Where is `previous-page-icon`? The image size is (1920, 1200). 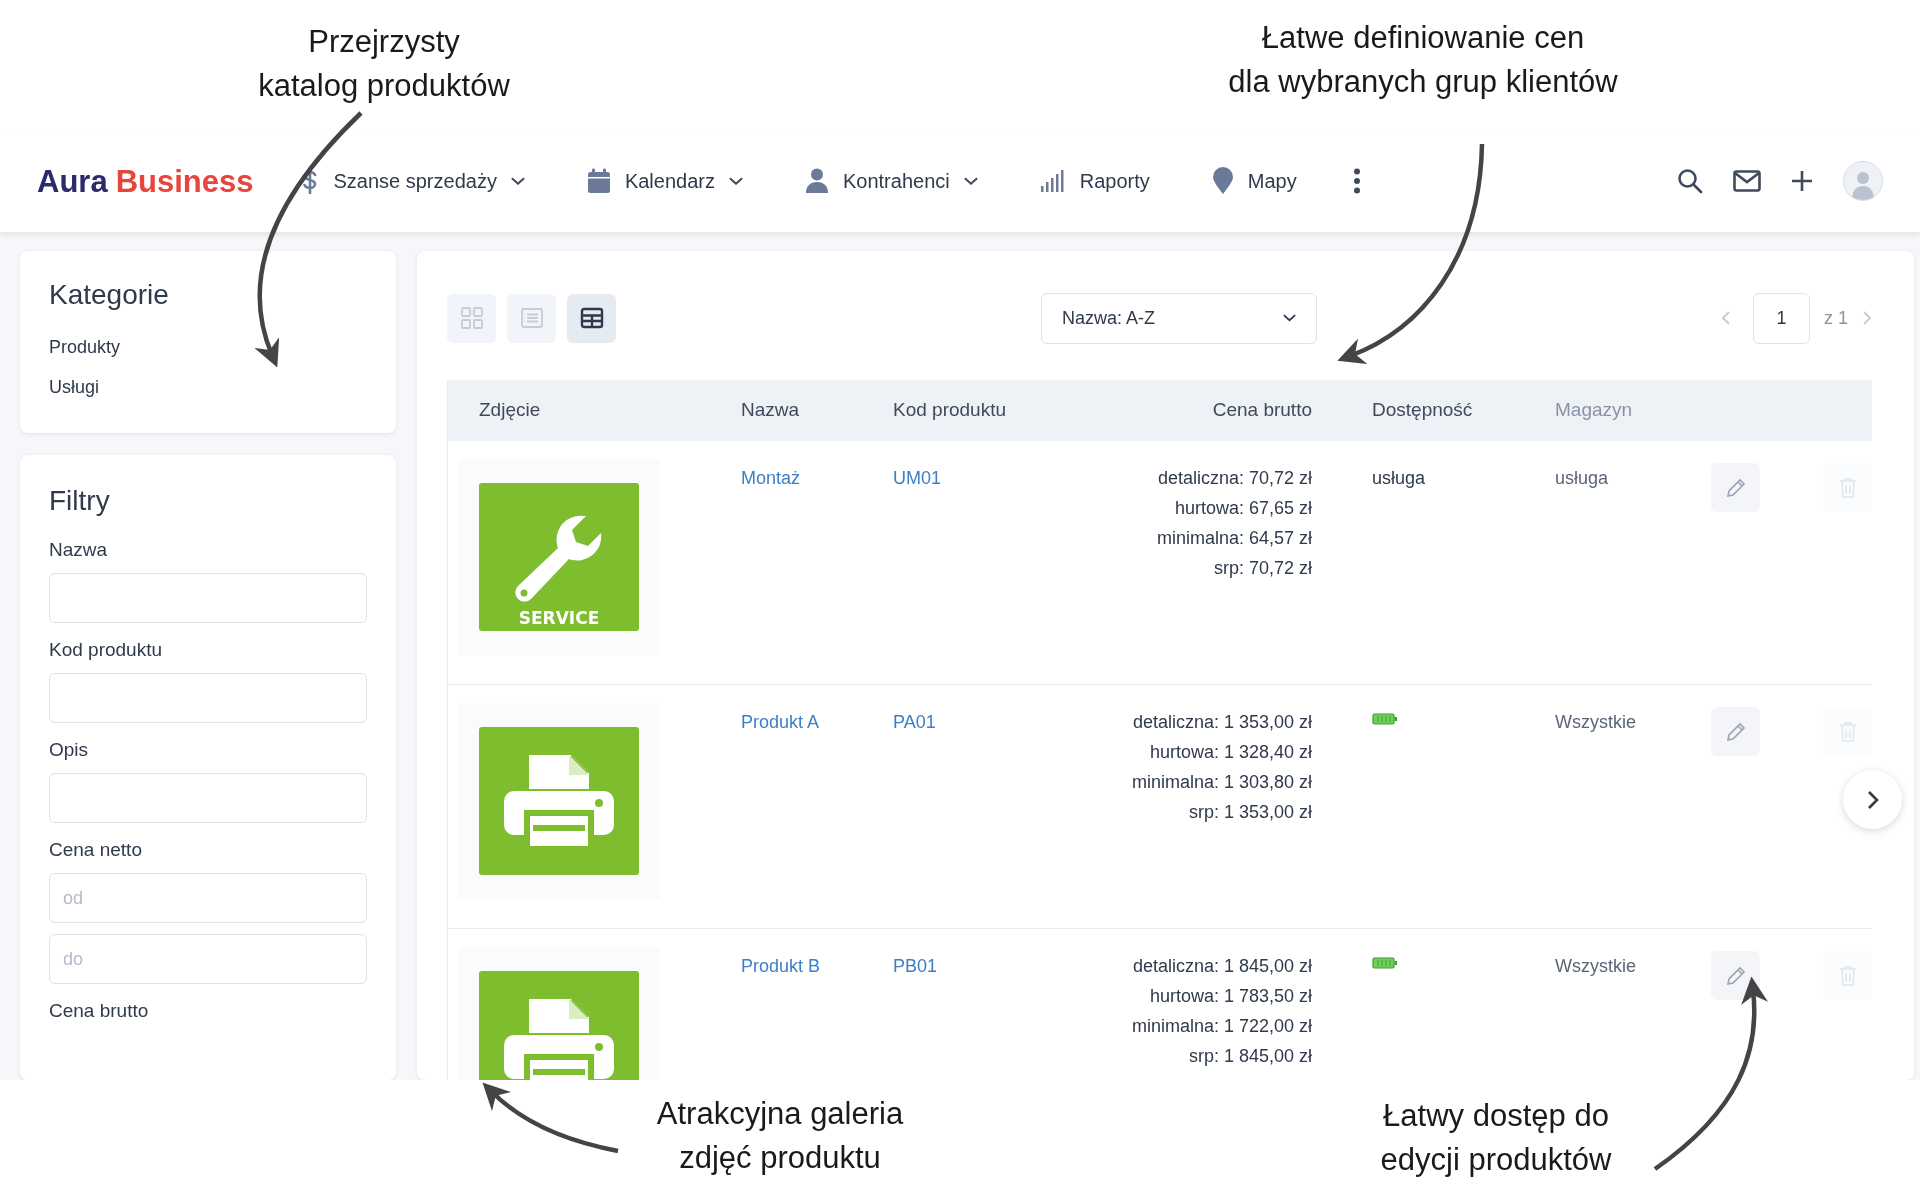
previous-page-icon is located at coordinates (1726, 318).